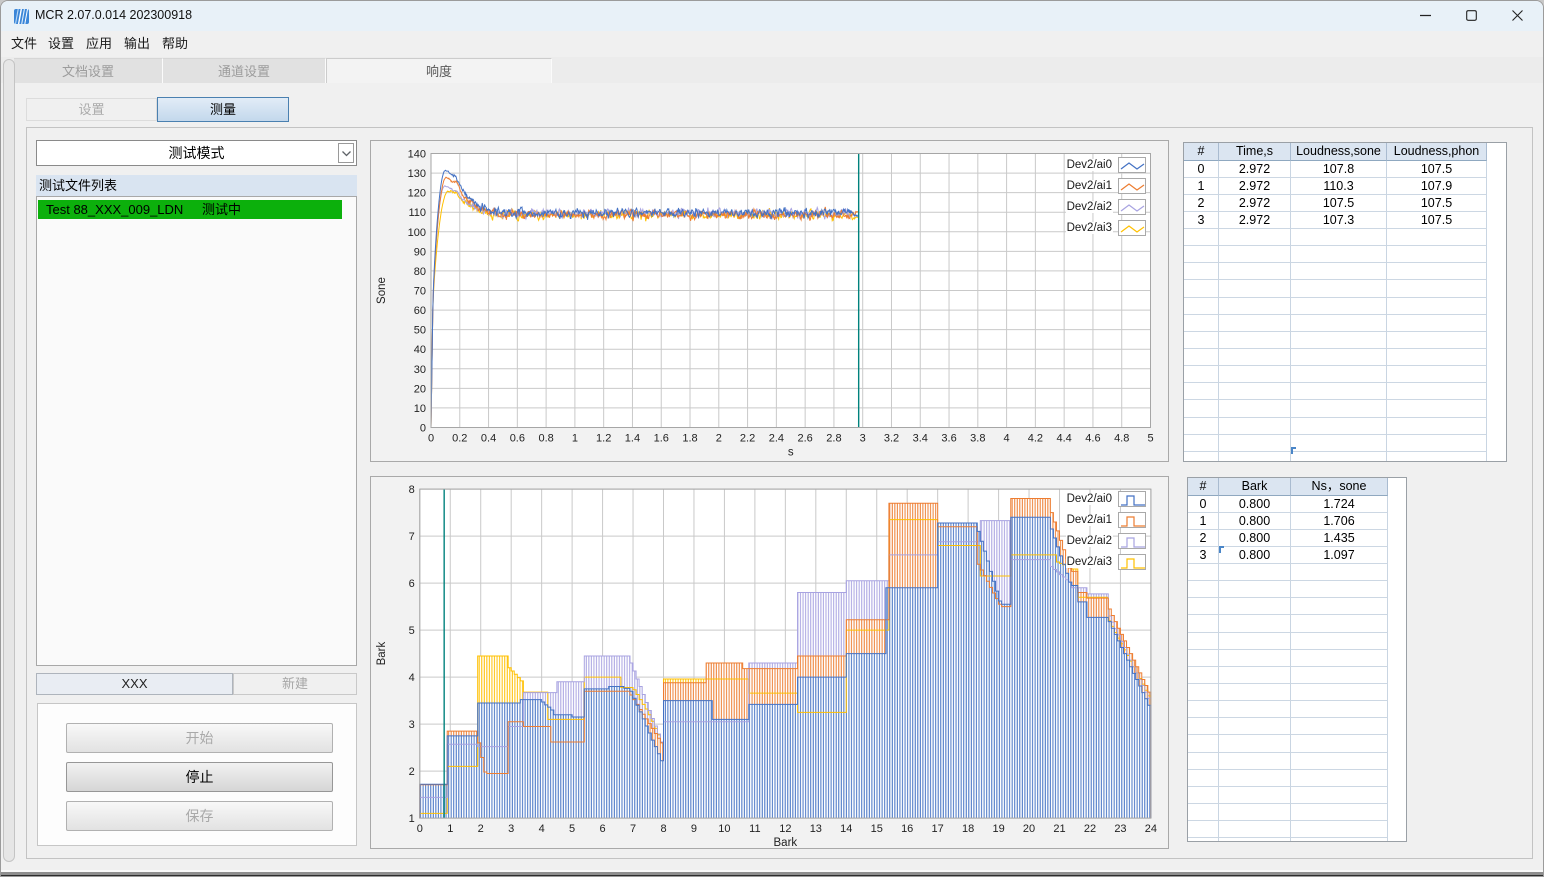  I want to click on table-cell: 110.3, so click(1339, 186).